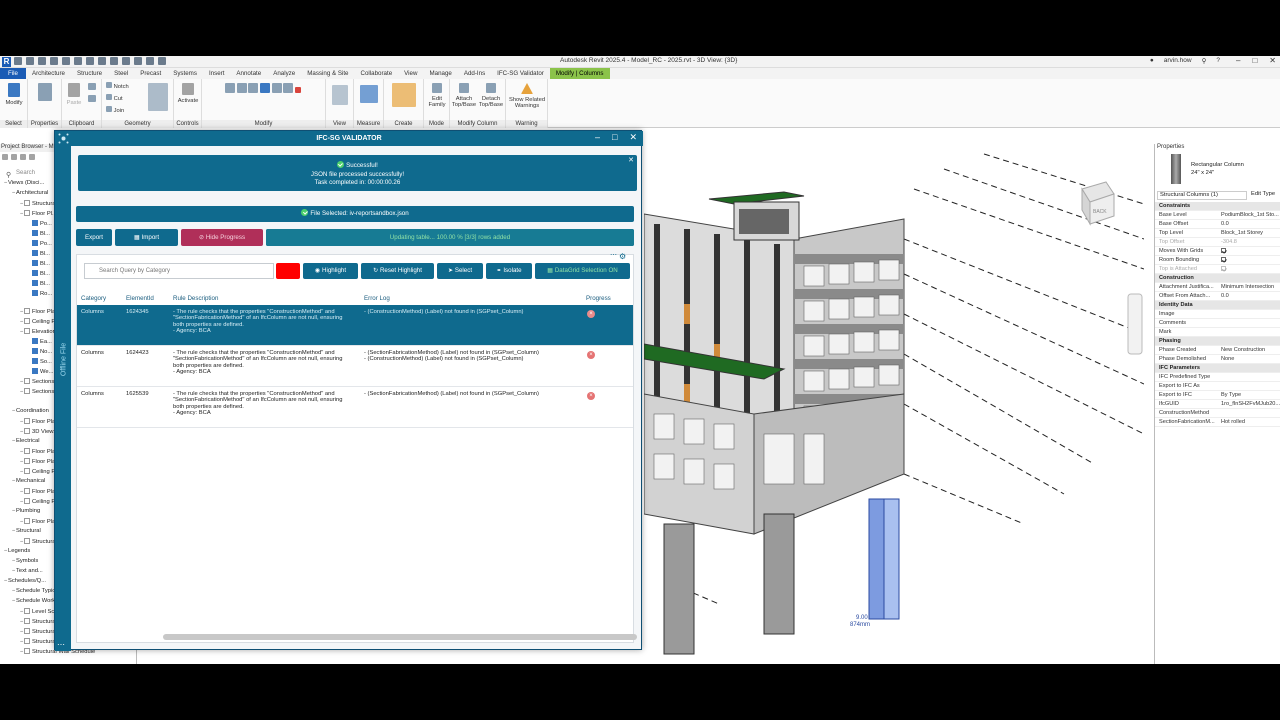 This screenshot has height=720, width=1280. Describe the element at coordinates (1152, 61) in the screenshot. I see `user-icon: ●` at that location.